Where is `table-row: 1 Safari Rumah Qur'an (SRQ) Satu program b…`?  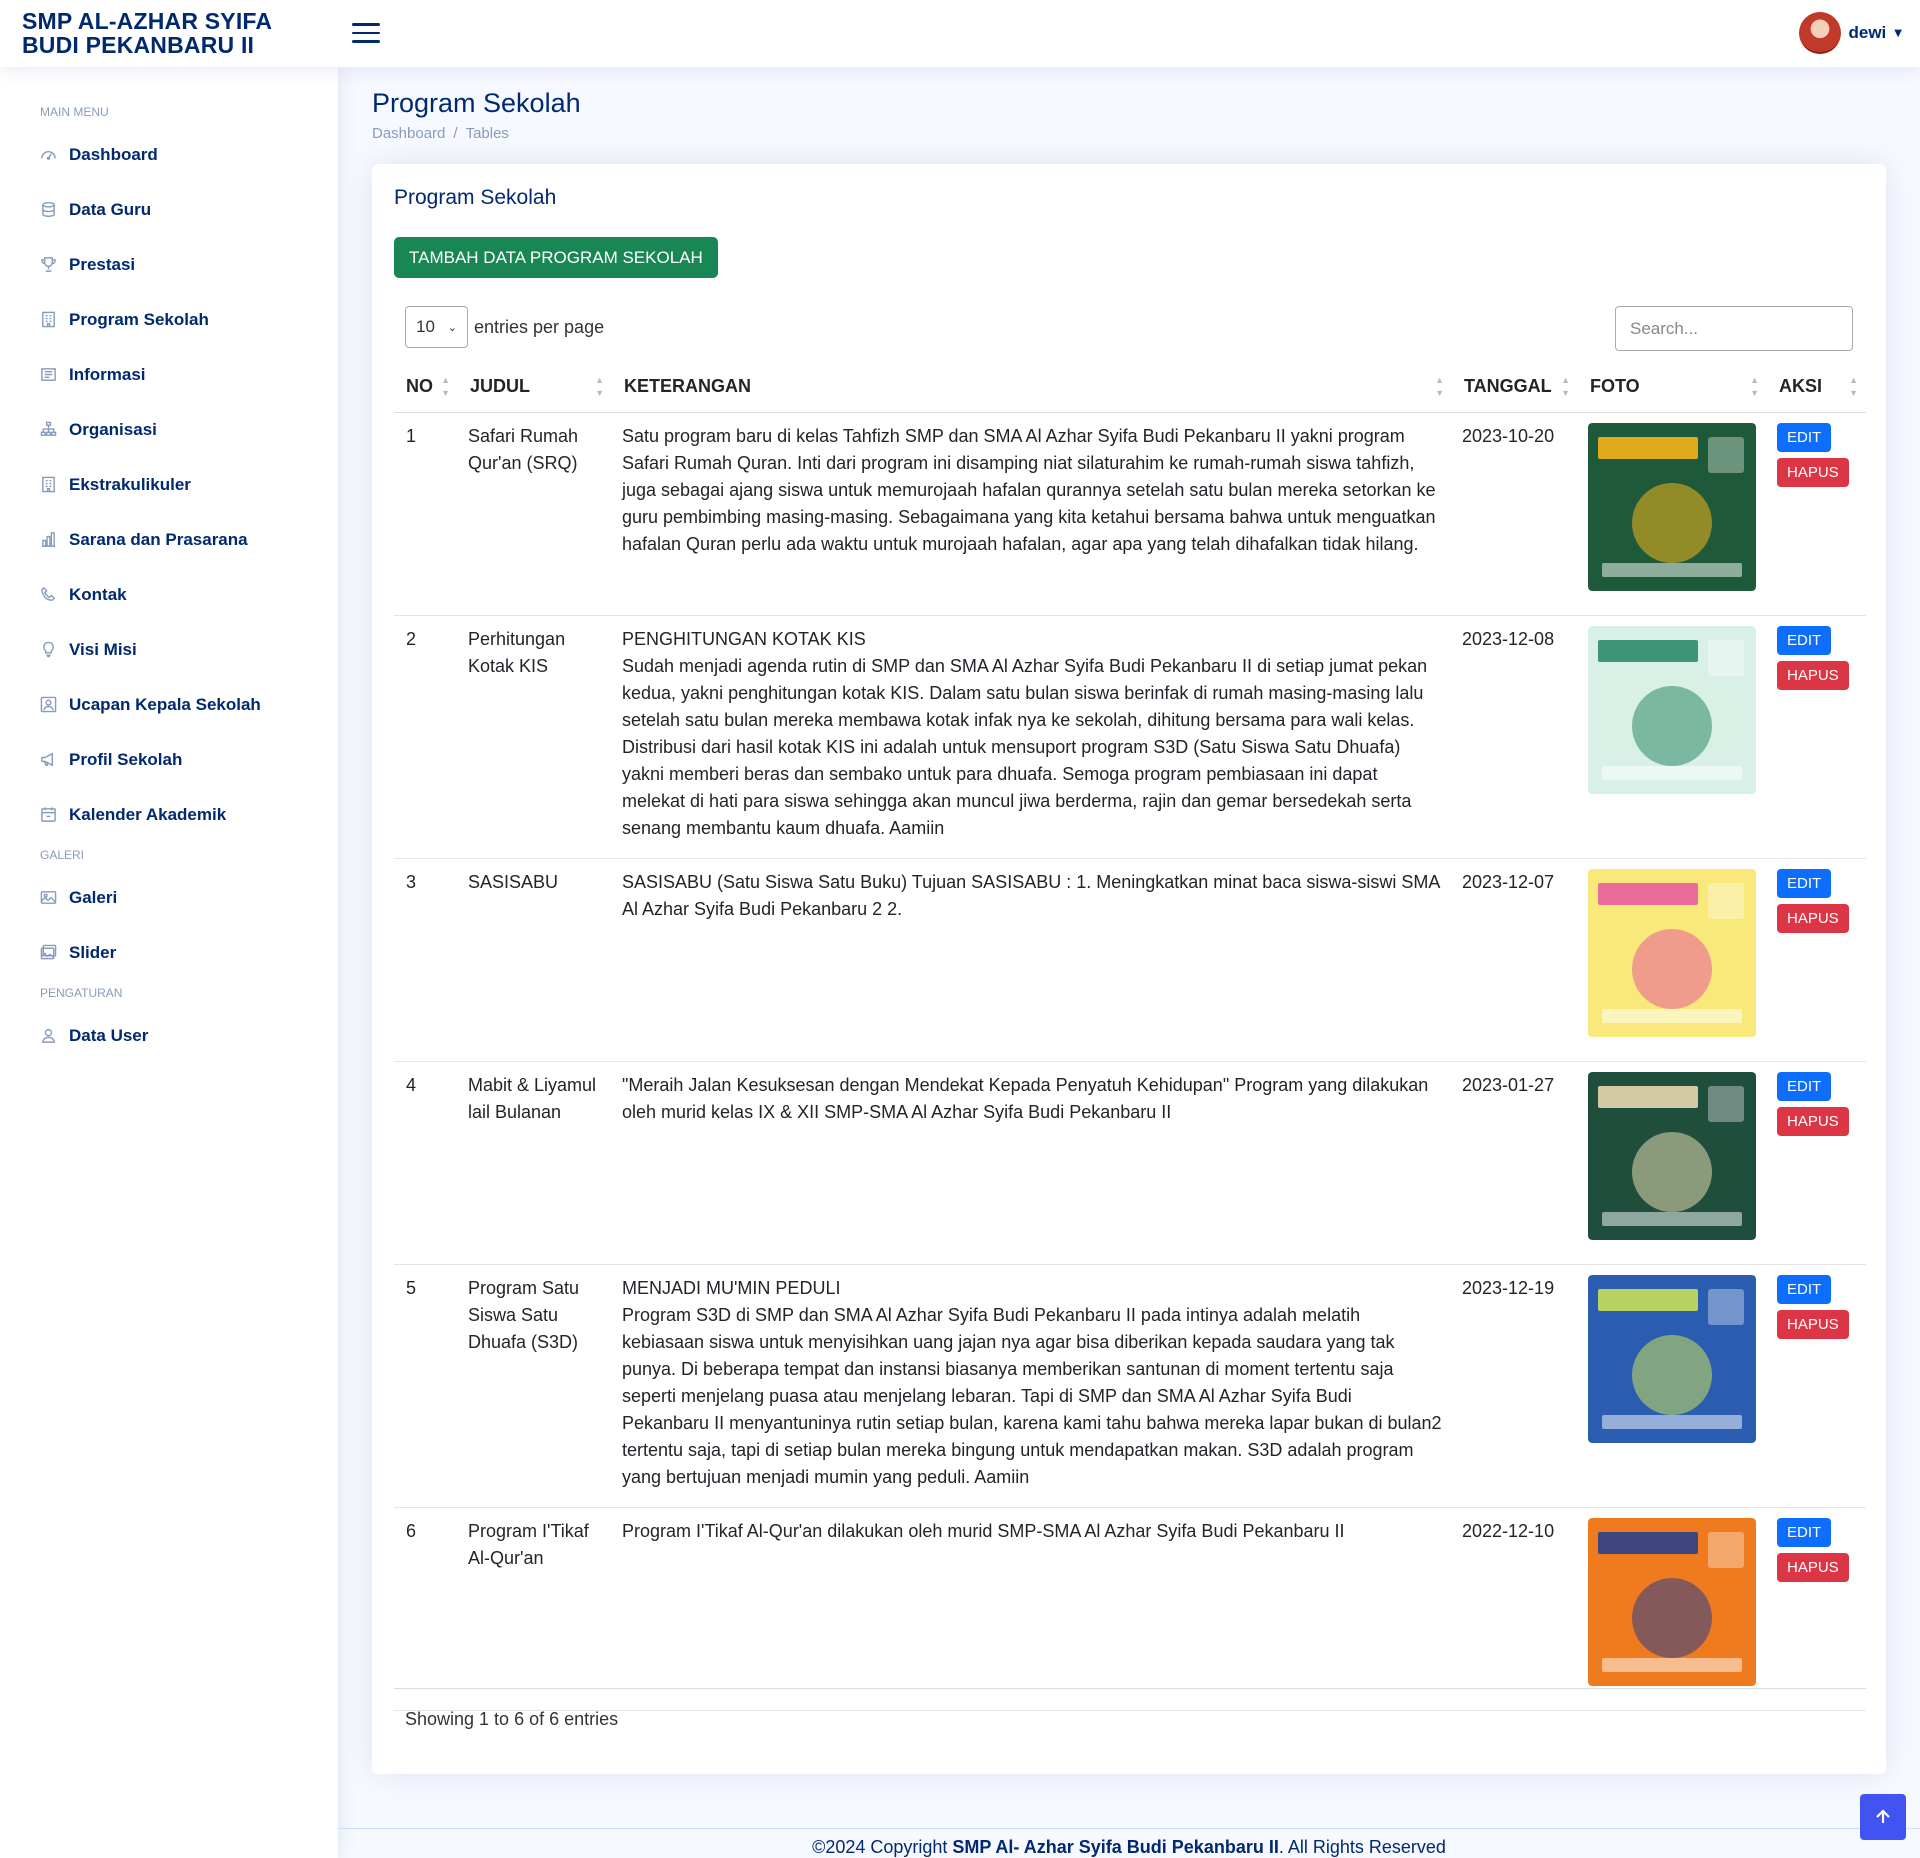 table-row: 1 Safari Rumah Qur'an (SRQ) Satu program b… is located at coordinates (1130, 514).